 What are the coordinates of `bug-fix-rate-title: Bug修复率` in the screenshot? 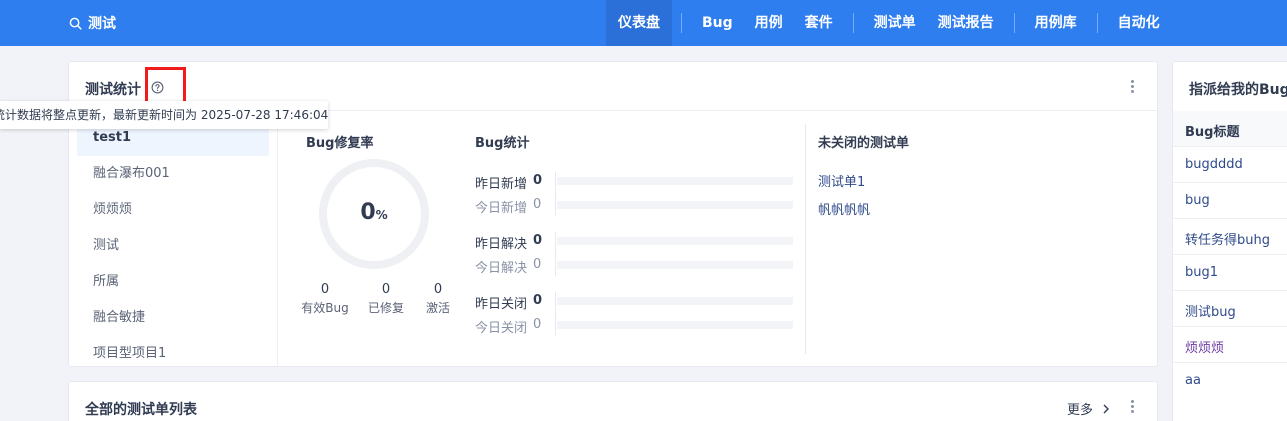 It's located at (340, 143).